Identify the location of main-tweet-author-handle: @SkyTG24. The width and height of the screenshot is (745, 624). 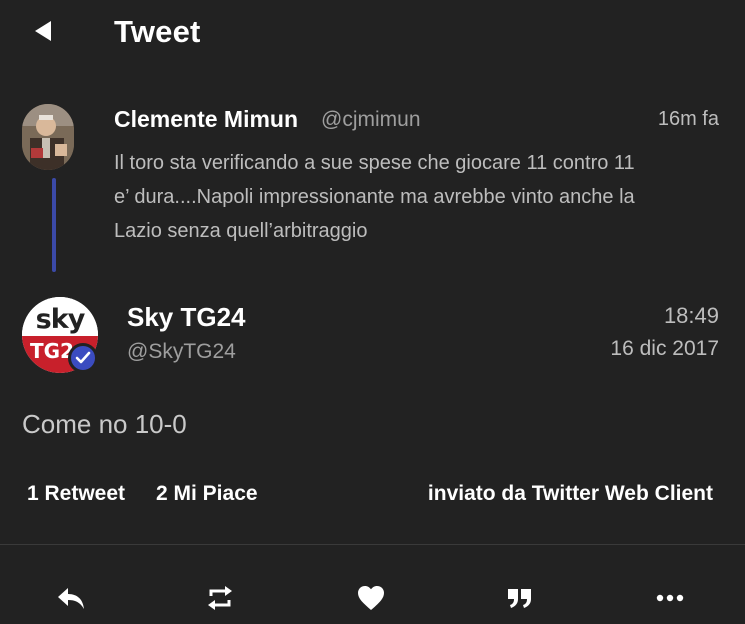
(181, 352).